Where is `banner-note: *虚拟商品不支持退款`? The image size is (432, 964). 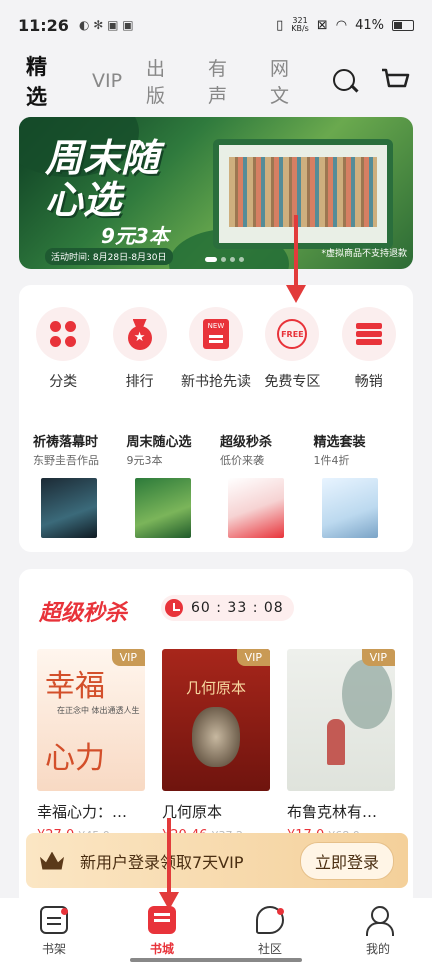
banner-note: *虚拟商品不支持退款 is located at coordinates (364, 254).